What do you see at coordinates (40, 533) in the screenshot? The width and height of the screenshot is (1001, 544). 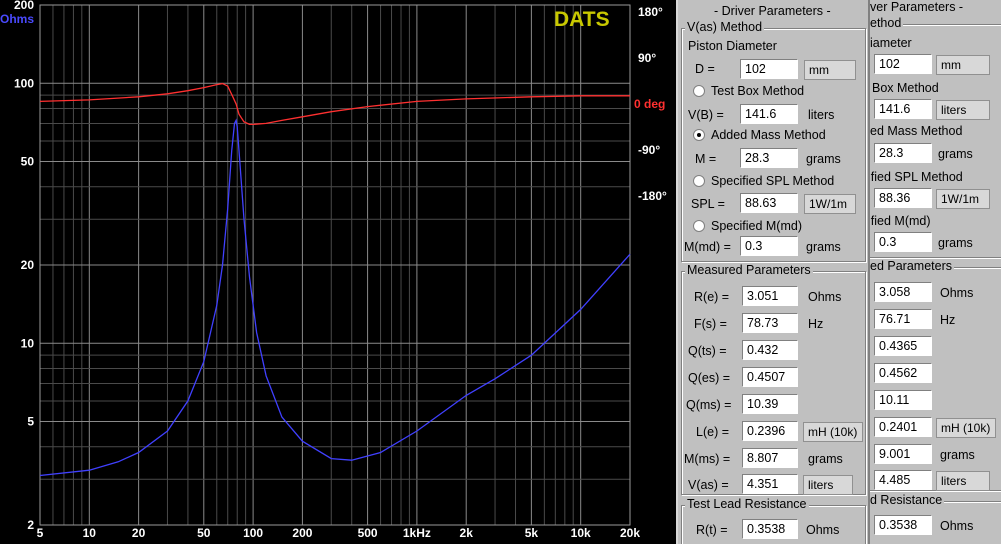 I see `x-tick-label: 5` at bounding box center [40, 533].